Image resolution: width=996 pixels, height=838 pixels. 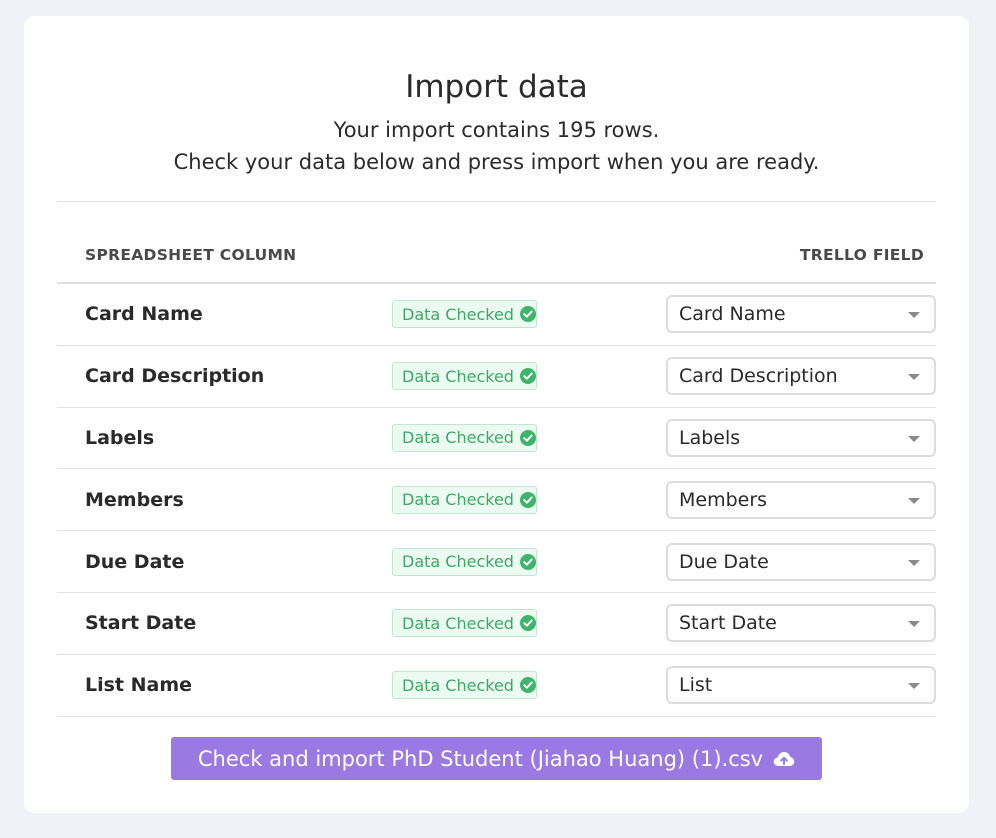 What do you see at coordinates (801, 561) in the screenshot?
I see `trello-field-select: Due Date` at bounding box center [801, 561].